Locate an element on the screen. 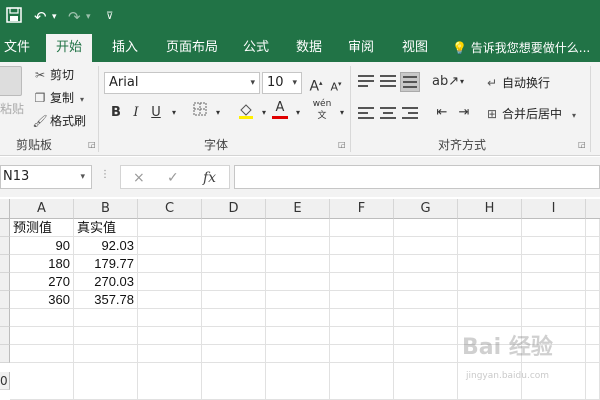 Image resolution: width=600 pixels, height=400 pixels. font-color-dropdown-icon: ▾ is located at coordinates (298, 113).